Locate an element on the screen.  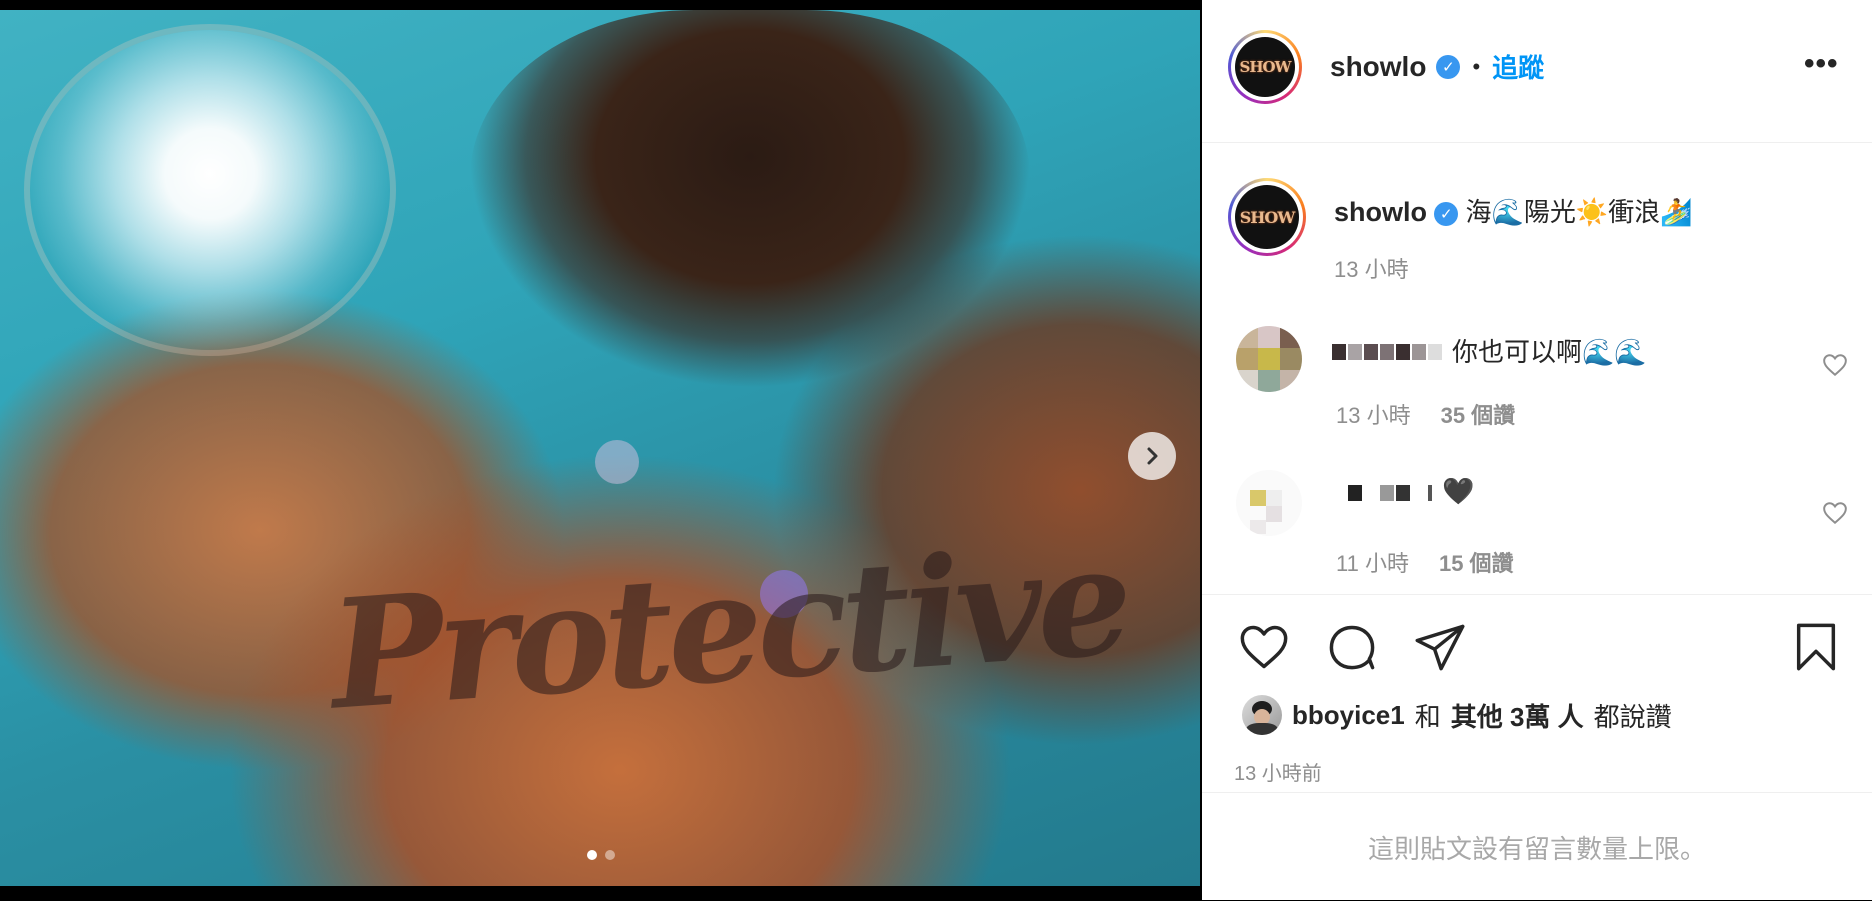
liked-by-others: 其他 3萬 人 is located at coordinates (1517, 715).